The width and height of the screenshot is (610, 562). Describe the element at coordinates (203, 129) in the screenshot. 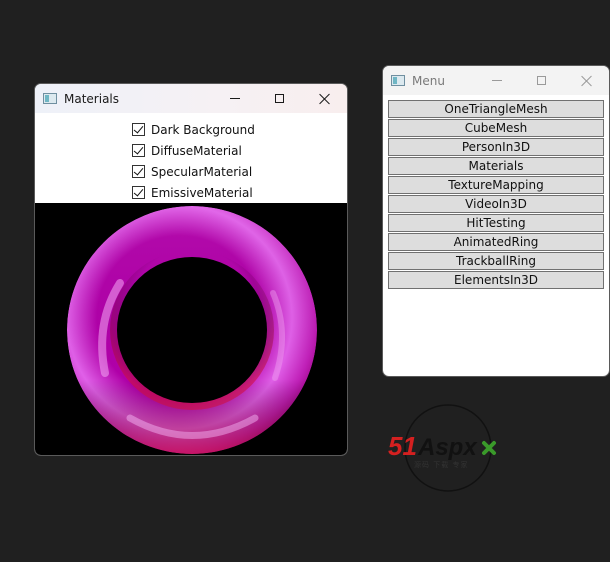

I see `checkbox-label: Dark Background` at that location.